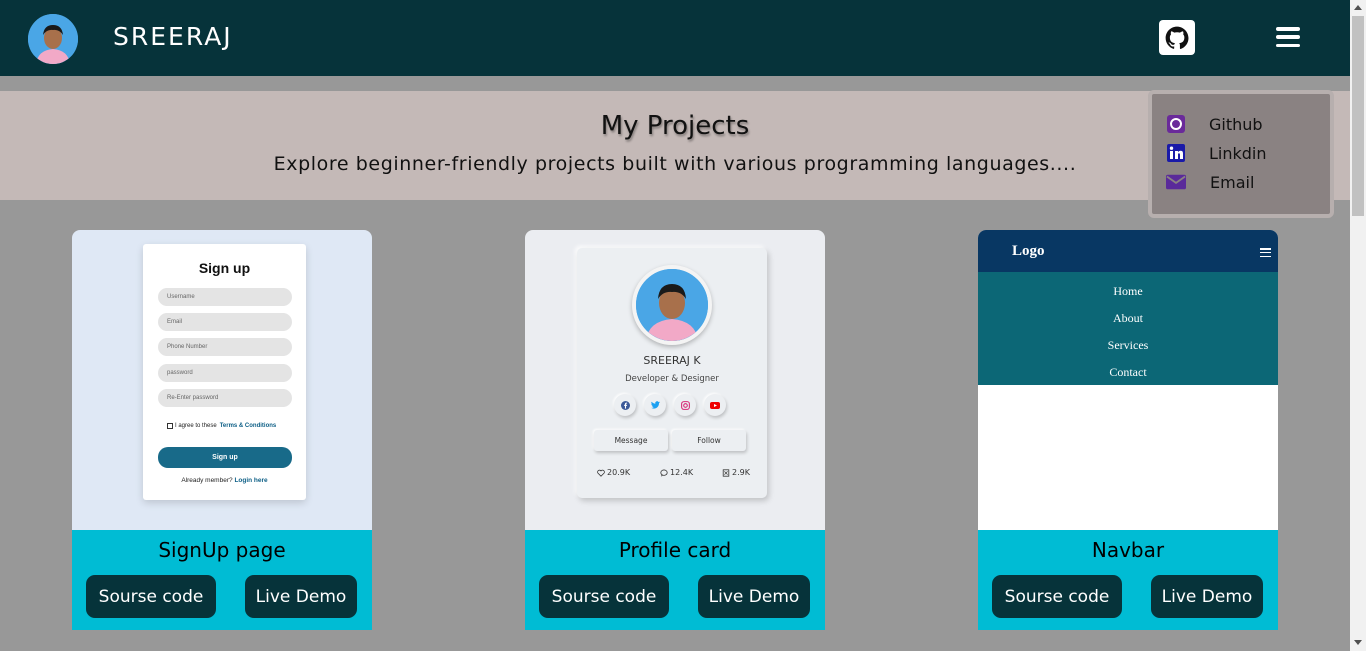 The width and height of the screenshot is (1366, 651). What do you see at coordinates (1128, 291) in the screenshot?
I see `preview-nav-home: Home` at bounding box center [1128, 291].